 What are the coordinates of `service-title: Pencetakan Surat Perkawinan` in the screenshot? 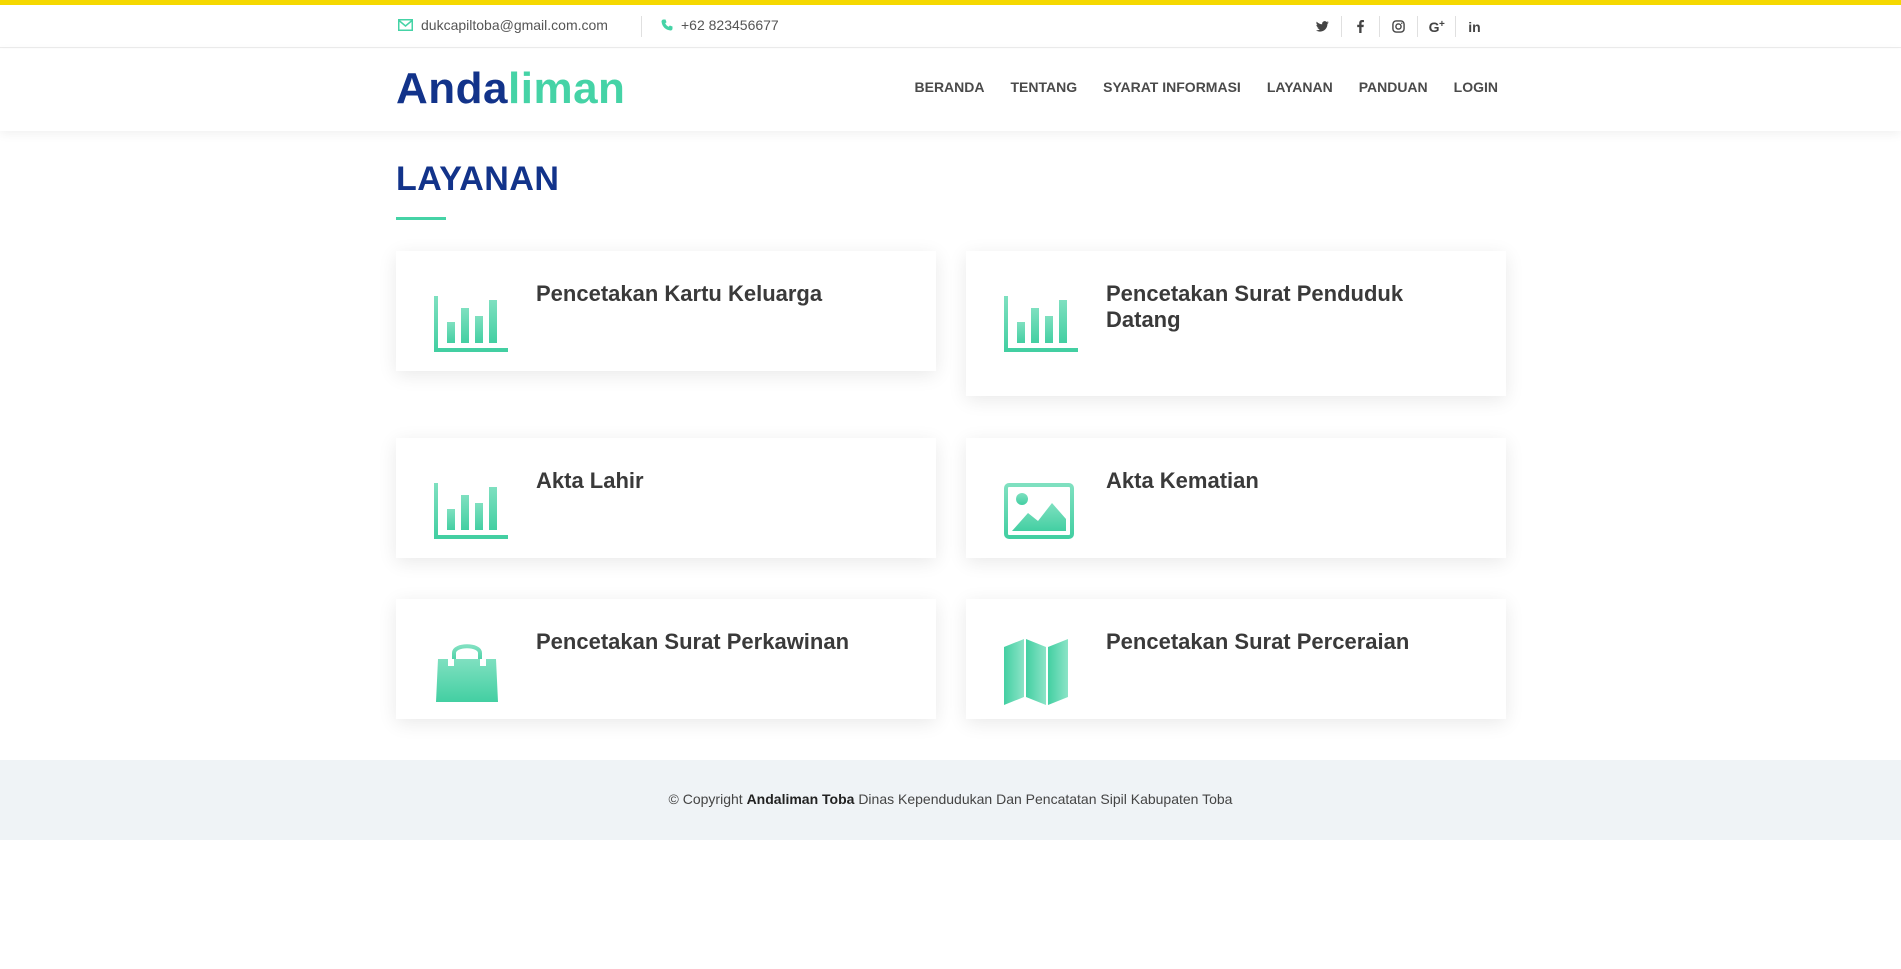 It's located at (693, 641).